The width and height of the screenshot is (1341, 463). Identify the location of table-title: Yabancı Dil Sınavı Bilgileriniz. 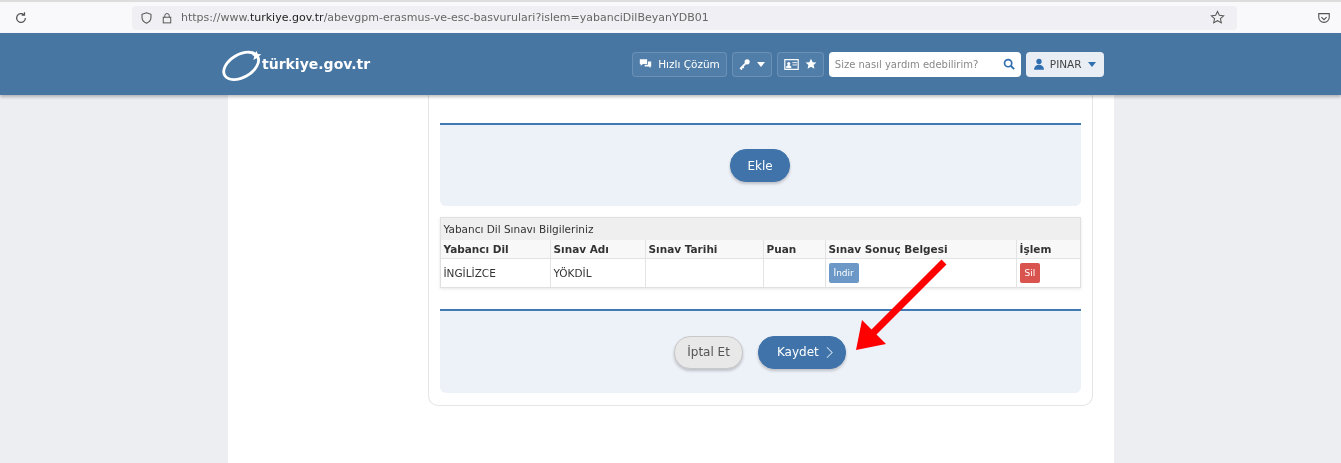
(760, 229).